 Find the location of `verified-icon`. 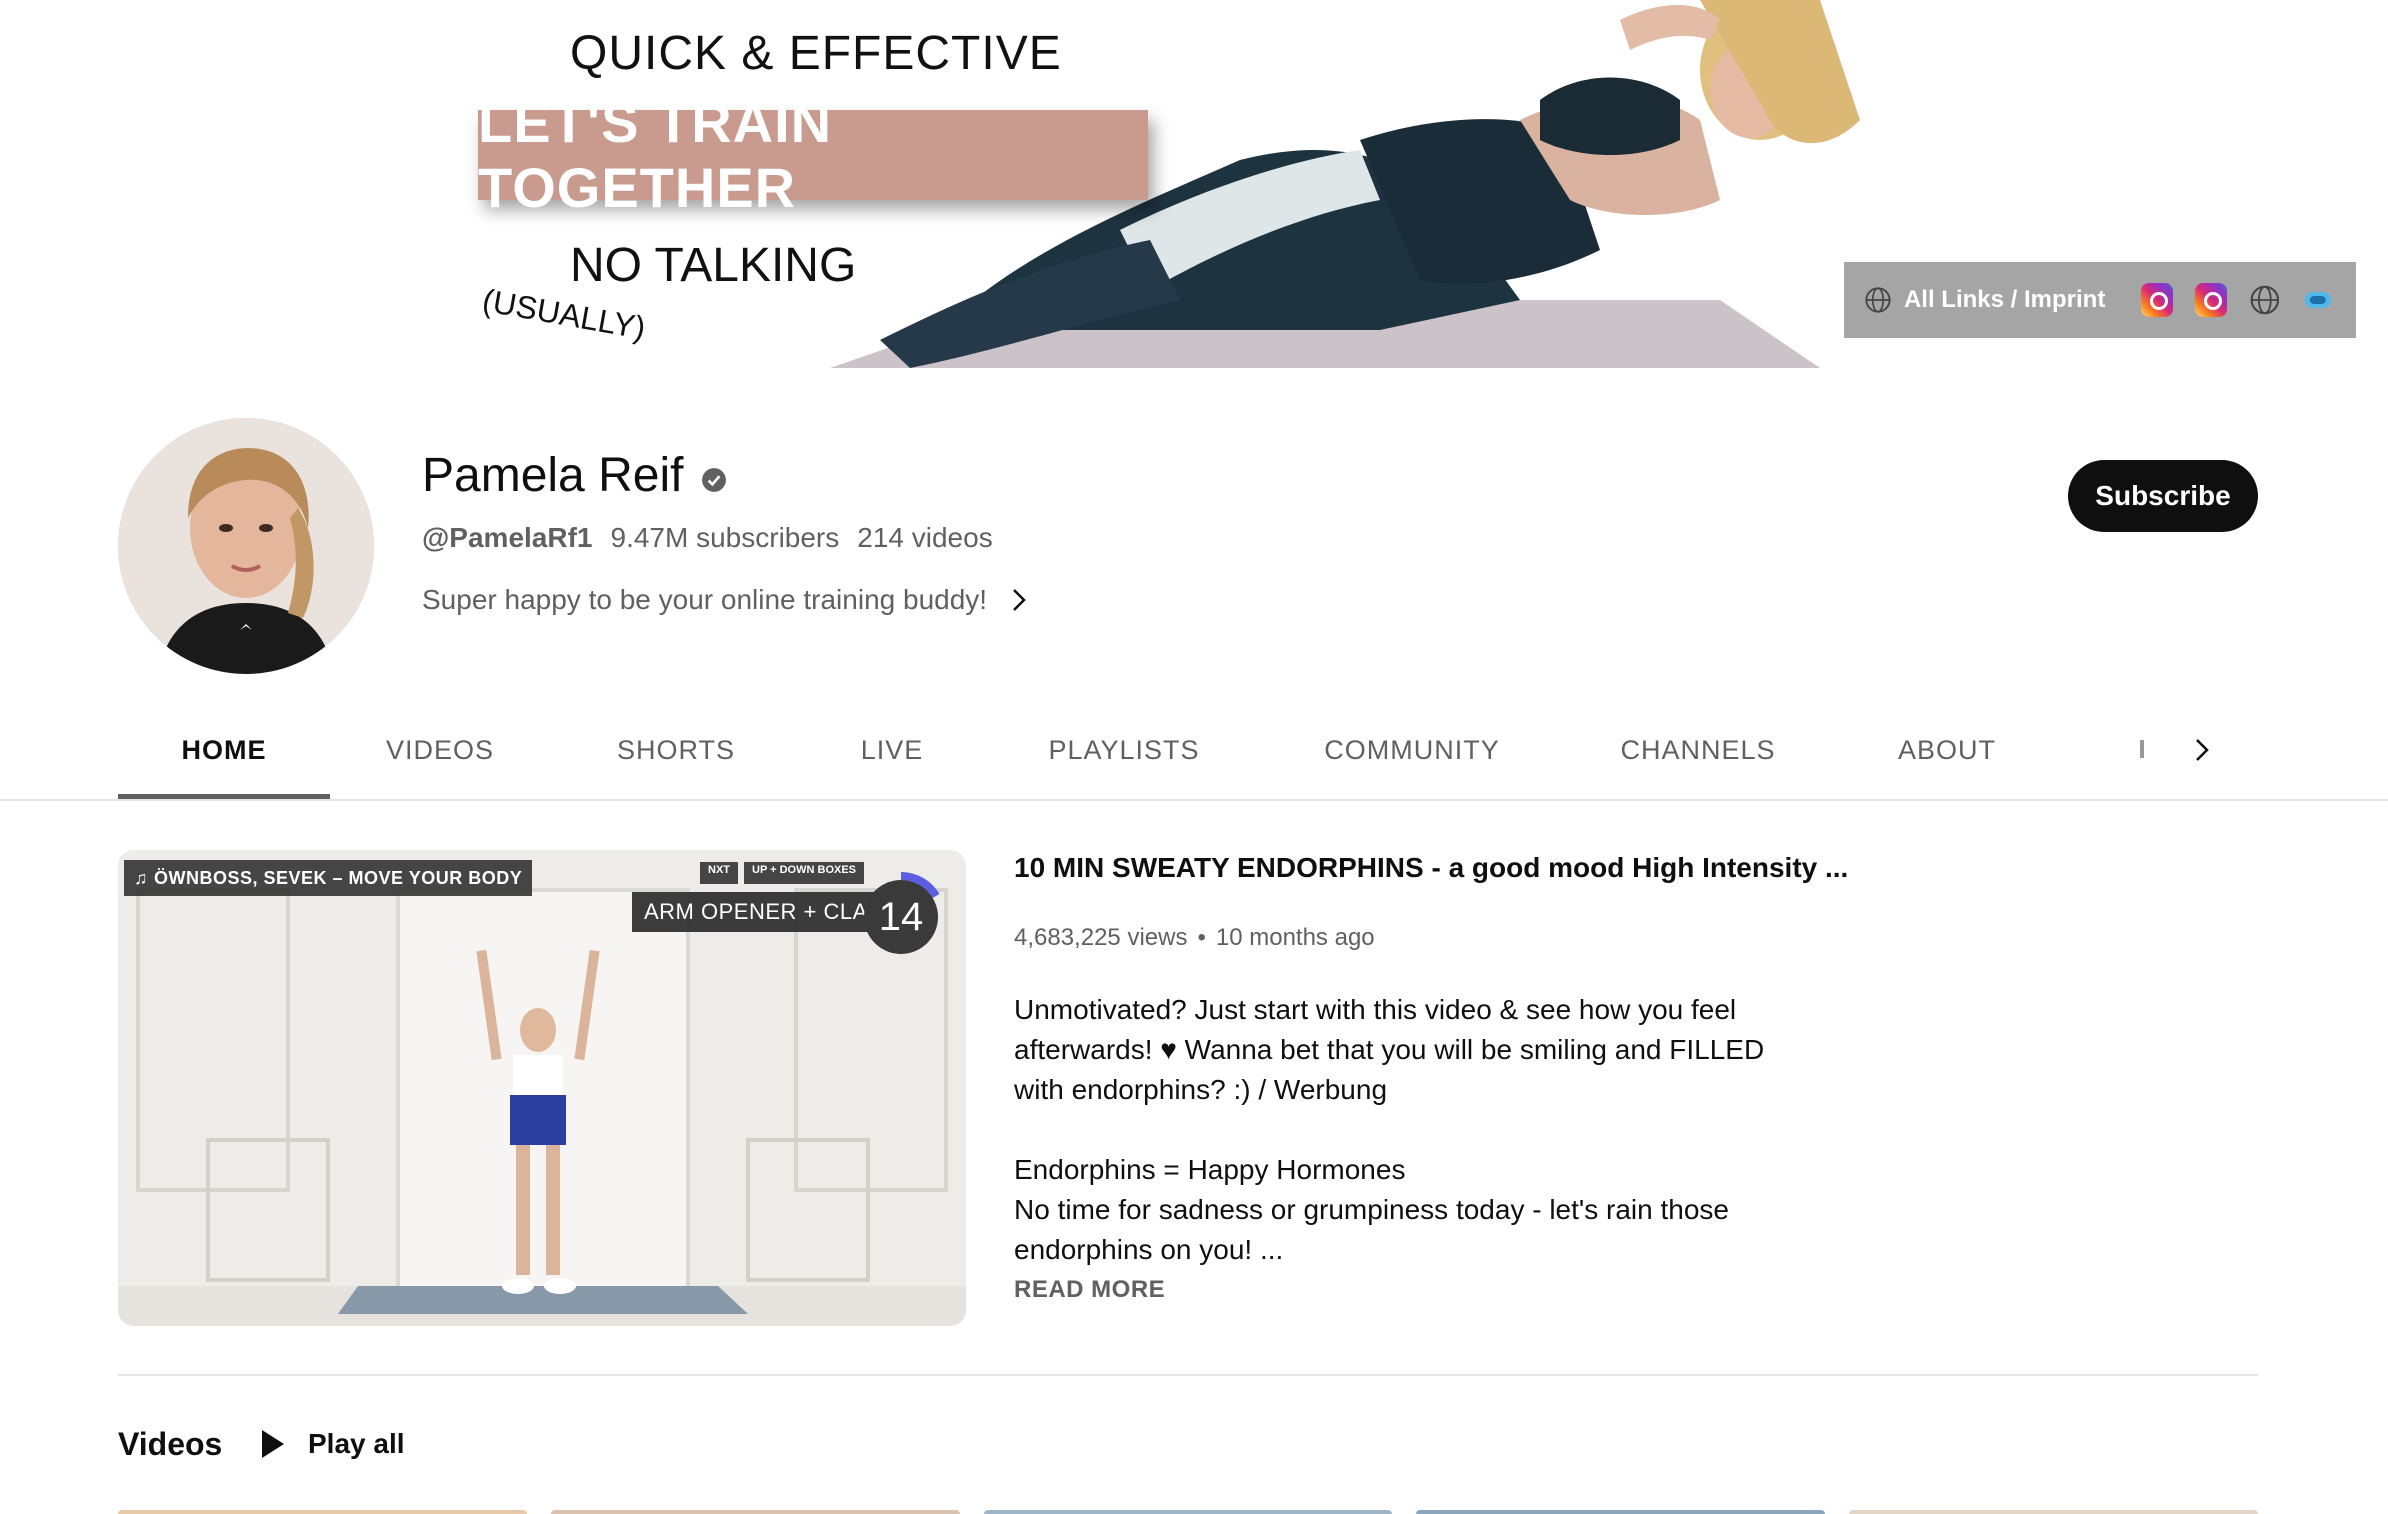

verified-icon is located at coordinates (714, 479).